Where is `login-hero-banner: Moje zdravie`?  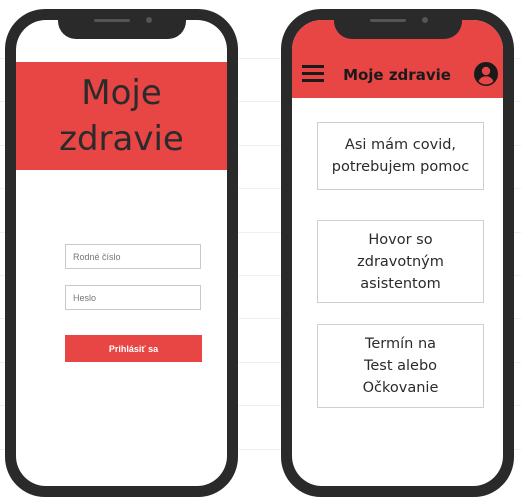
login-hero-banner: Moje zdravie is located at coordinates (121, 116).